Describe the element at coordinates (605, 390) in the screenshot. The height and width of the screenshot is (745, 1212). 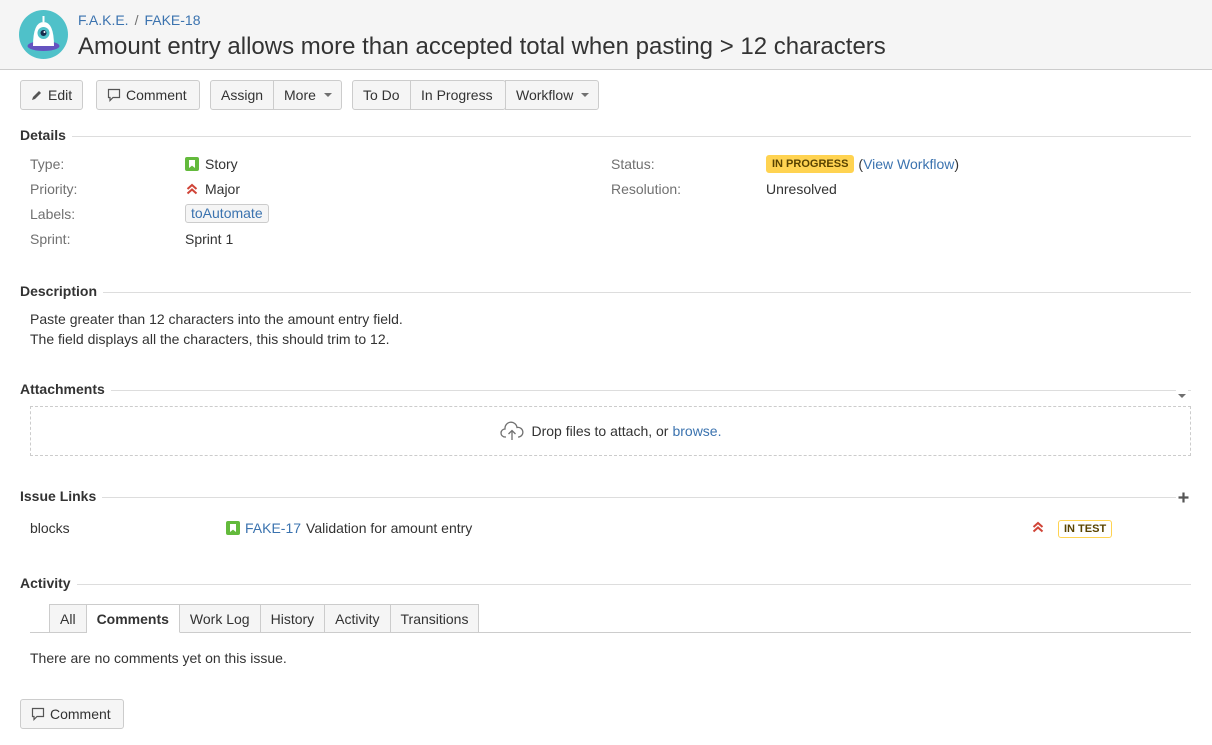
I see `attachments-divider` at that location.